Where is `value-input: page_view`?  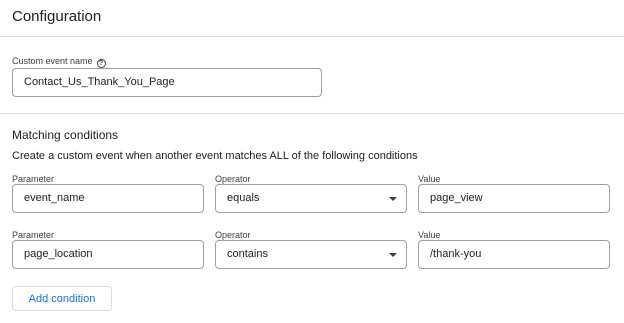
value-input: page_view is located at coordinates (514, 198).